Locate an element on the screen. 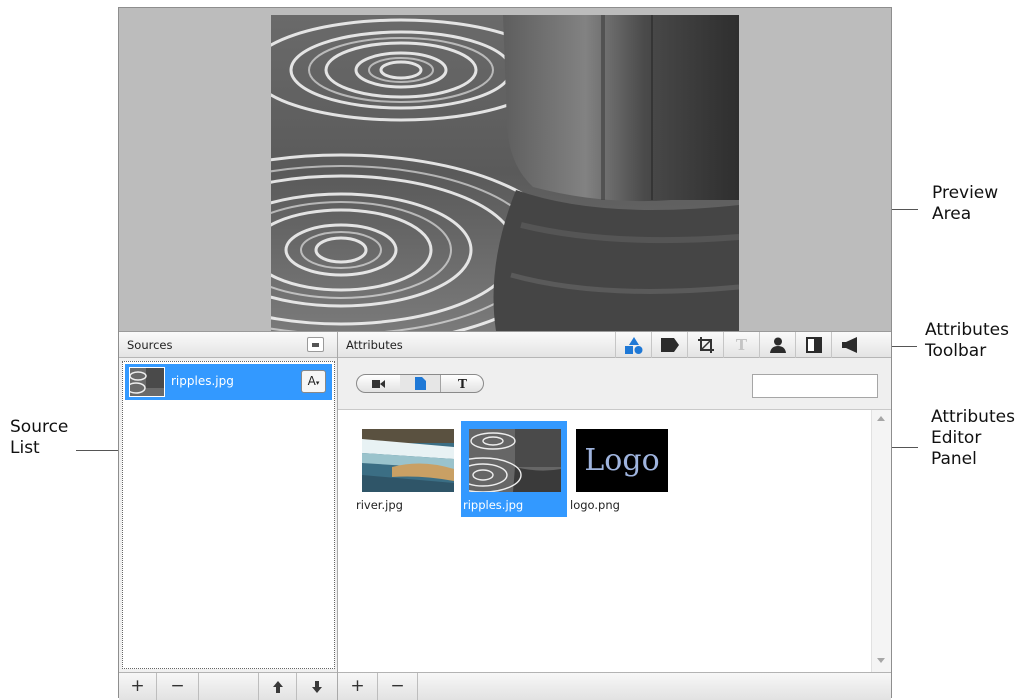  arrow-down-icon is located at coordinates (317, 686).